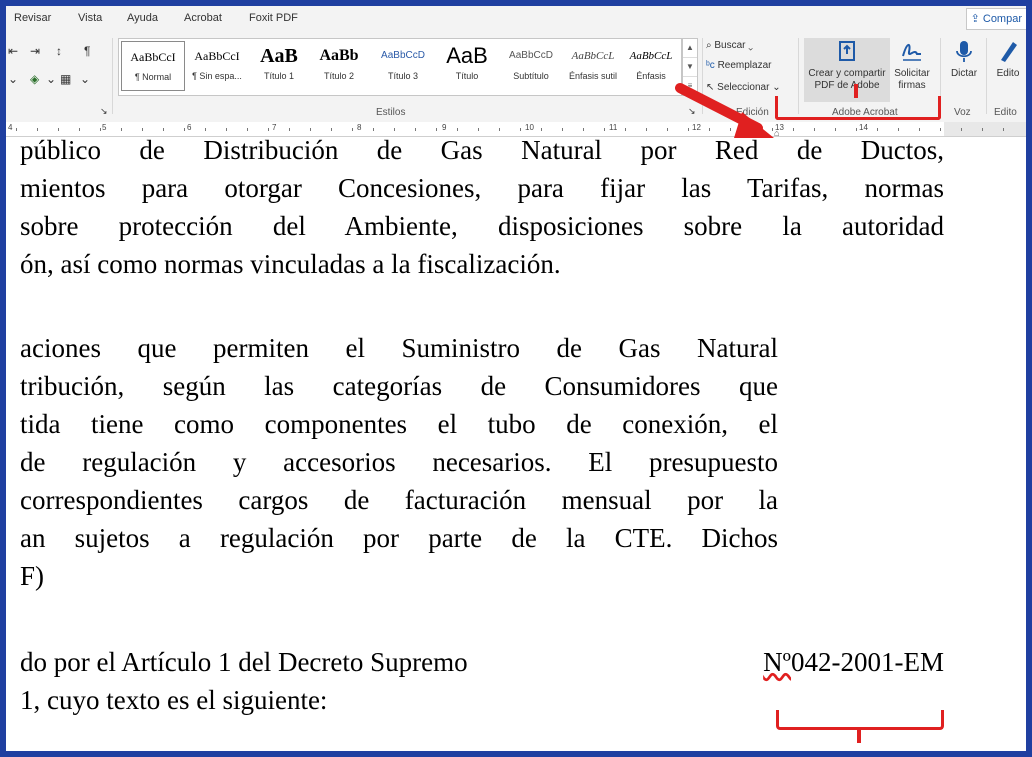  What do you see at coordinates (338, 76) in the screenshot?
I see `style-name: Título 2` at bounding box center [338, 76].